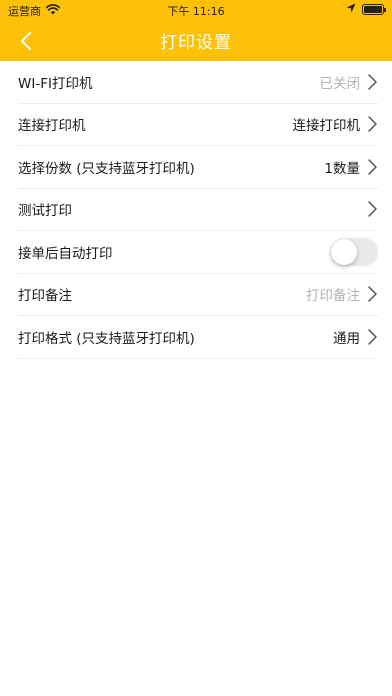 The image size is (392, 696). I want to click on setting-connect-printer: 连接打印机 连接打印机, so click(198, 125).